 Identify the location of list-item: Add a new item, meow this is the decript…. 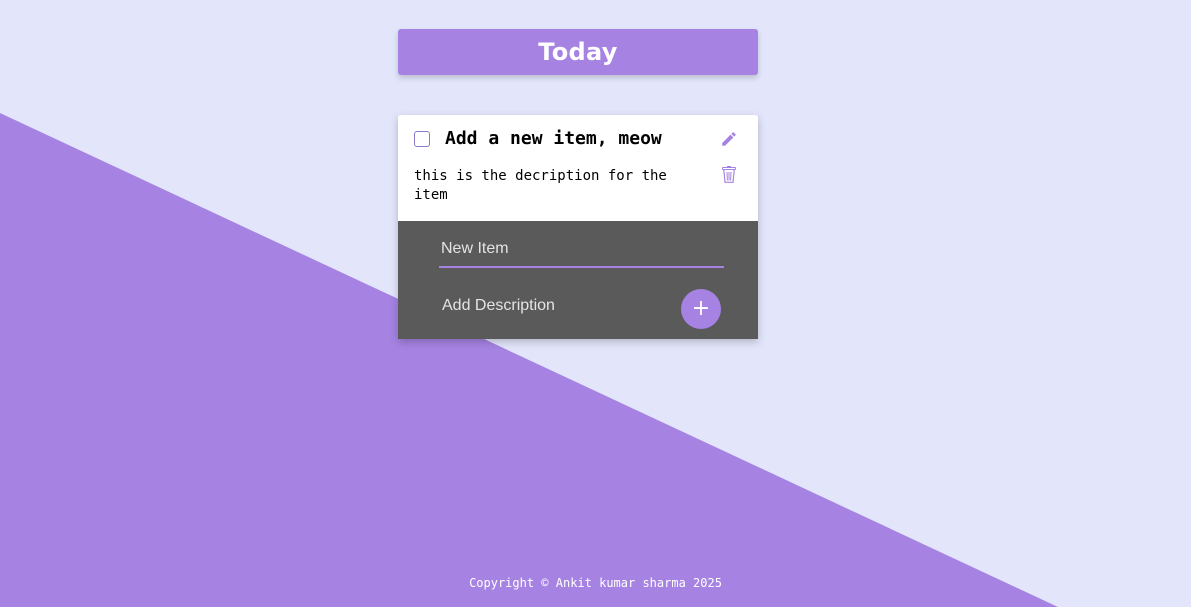
(578, 168).